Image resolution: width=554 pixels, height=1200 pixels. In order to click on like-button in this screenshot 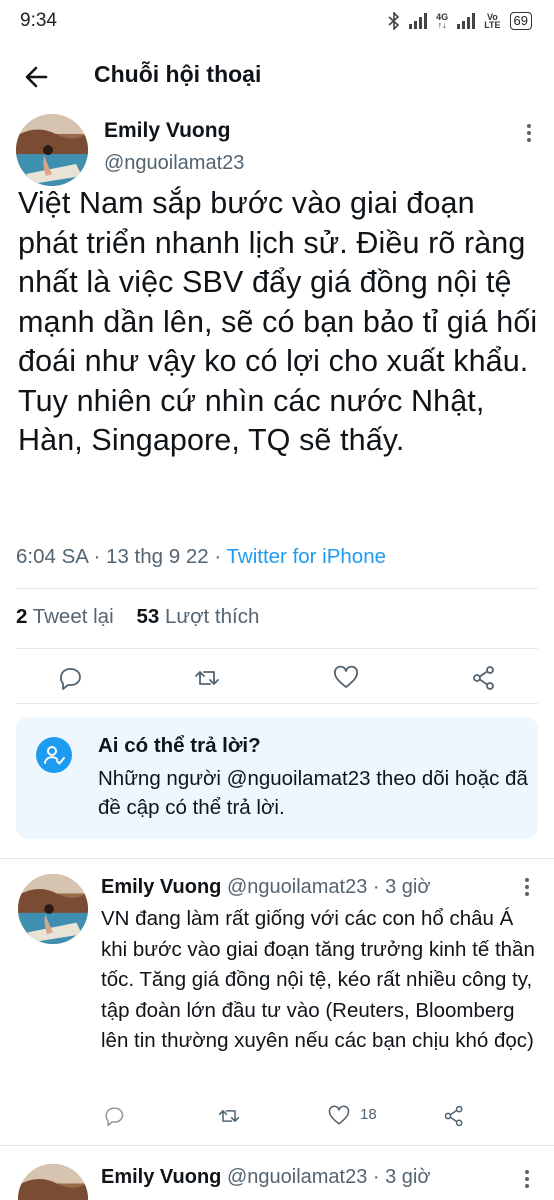, I will do `click(346, 678)`.